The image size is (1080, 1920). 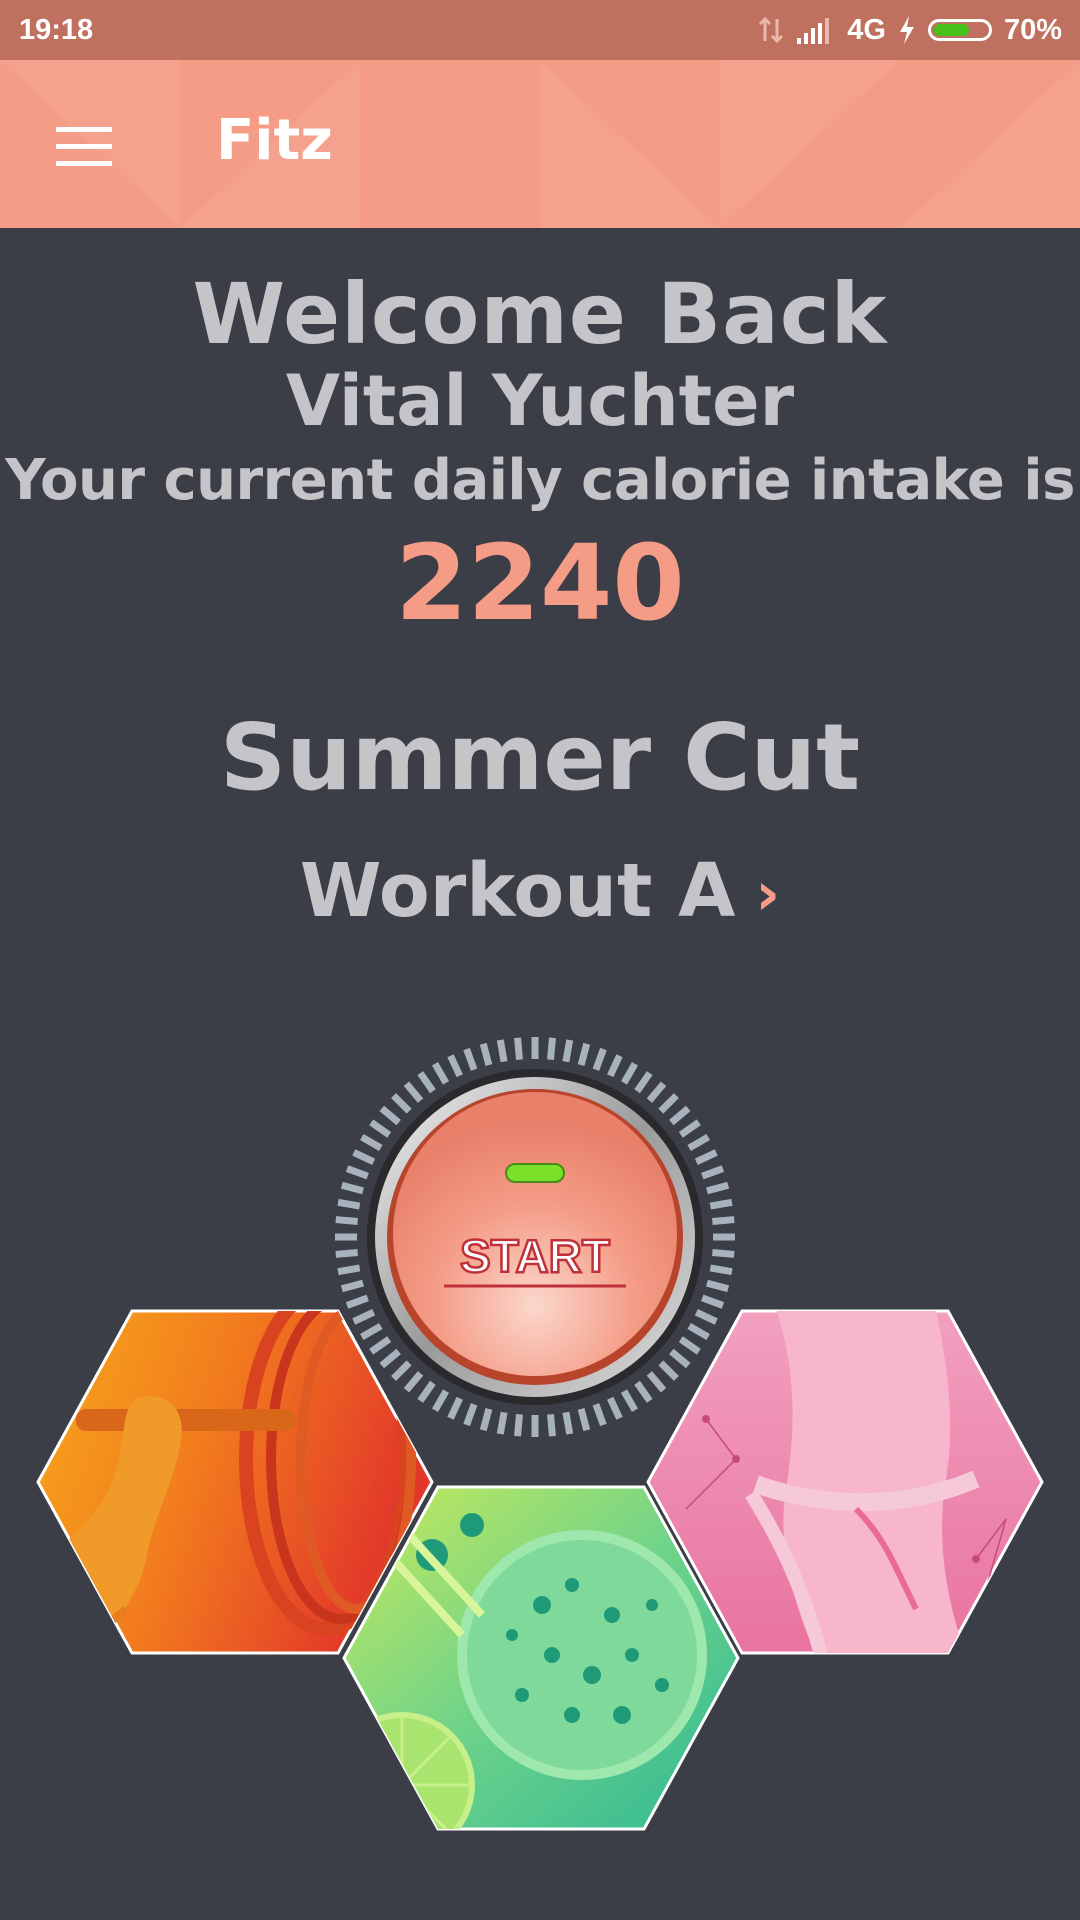 I want to click on healthy-food-image, so click(x=541, y=1658).